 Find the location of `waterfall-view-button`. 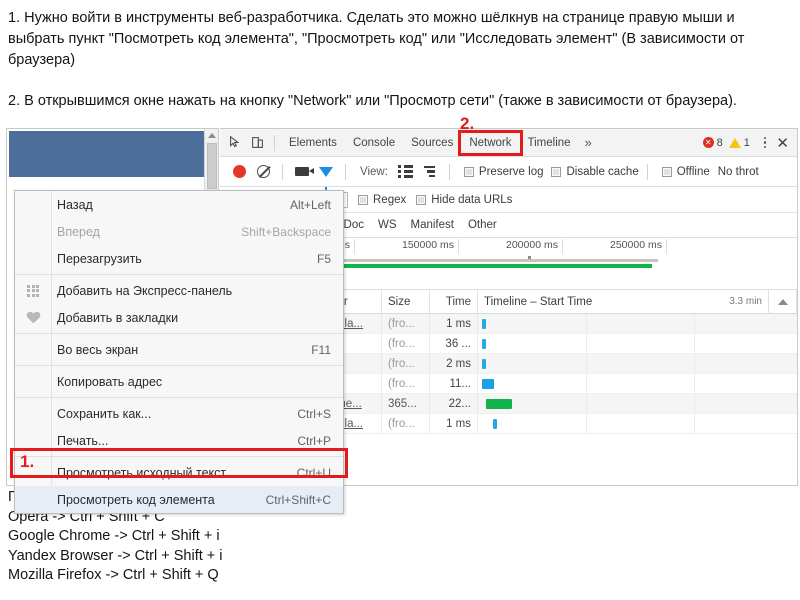

waterfall-view-button is located at coordinates (430, 172).